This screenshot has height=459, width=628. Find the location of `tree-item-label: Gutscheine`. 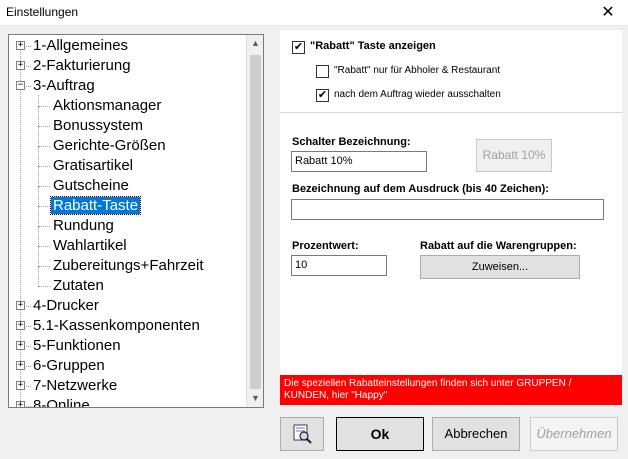

tree-item-label: Gutscheine is located at coordinates (91, 185).